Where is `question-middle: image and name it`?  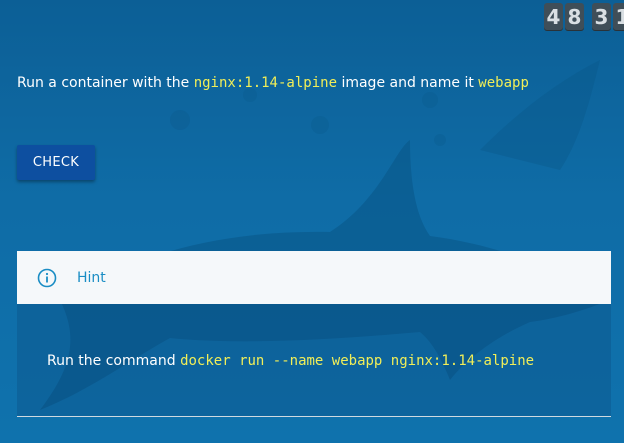 question-middle: image and name it is located at coordinates (407, 83).